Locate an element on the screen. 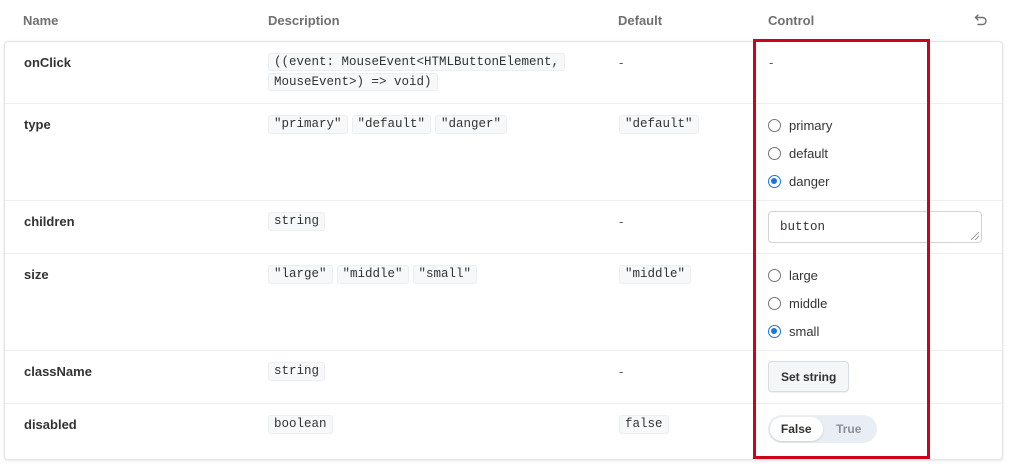 The image size is (1009, 464). prop-description: "primary" "default" "danger" is located at coordinates (389, 124).